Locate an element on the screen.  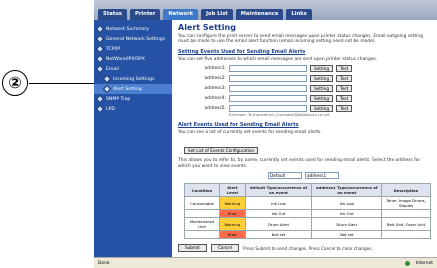
tab-job-list: Job List is located at coordinates (217, 14).